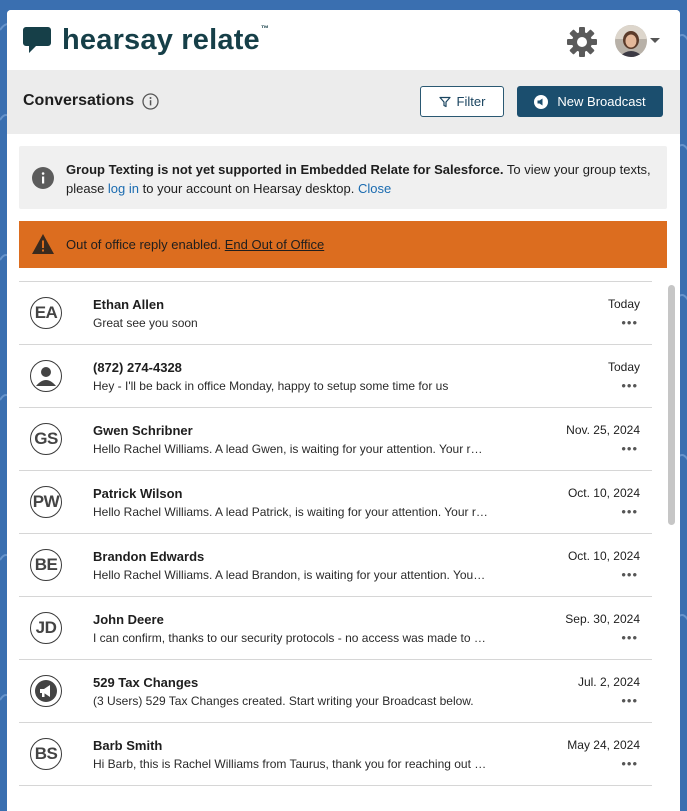 The image size is (687, 811). I want to click on new-broadcast-label: New Broadcast, so click(601, 101).